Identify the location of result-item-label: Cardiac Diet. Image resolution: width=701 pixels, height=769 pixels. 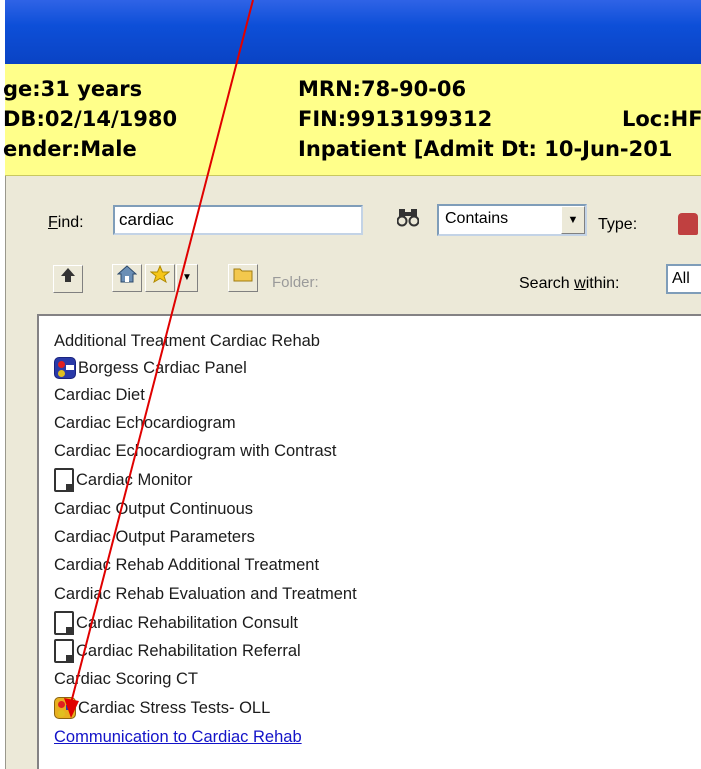
(99, 394).